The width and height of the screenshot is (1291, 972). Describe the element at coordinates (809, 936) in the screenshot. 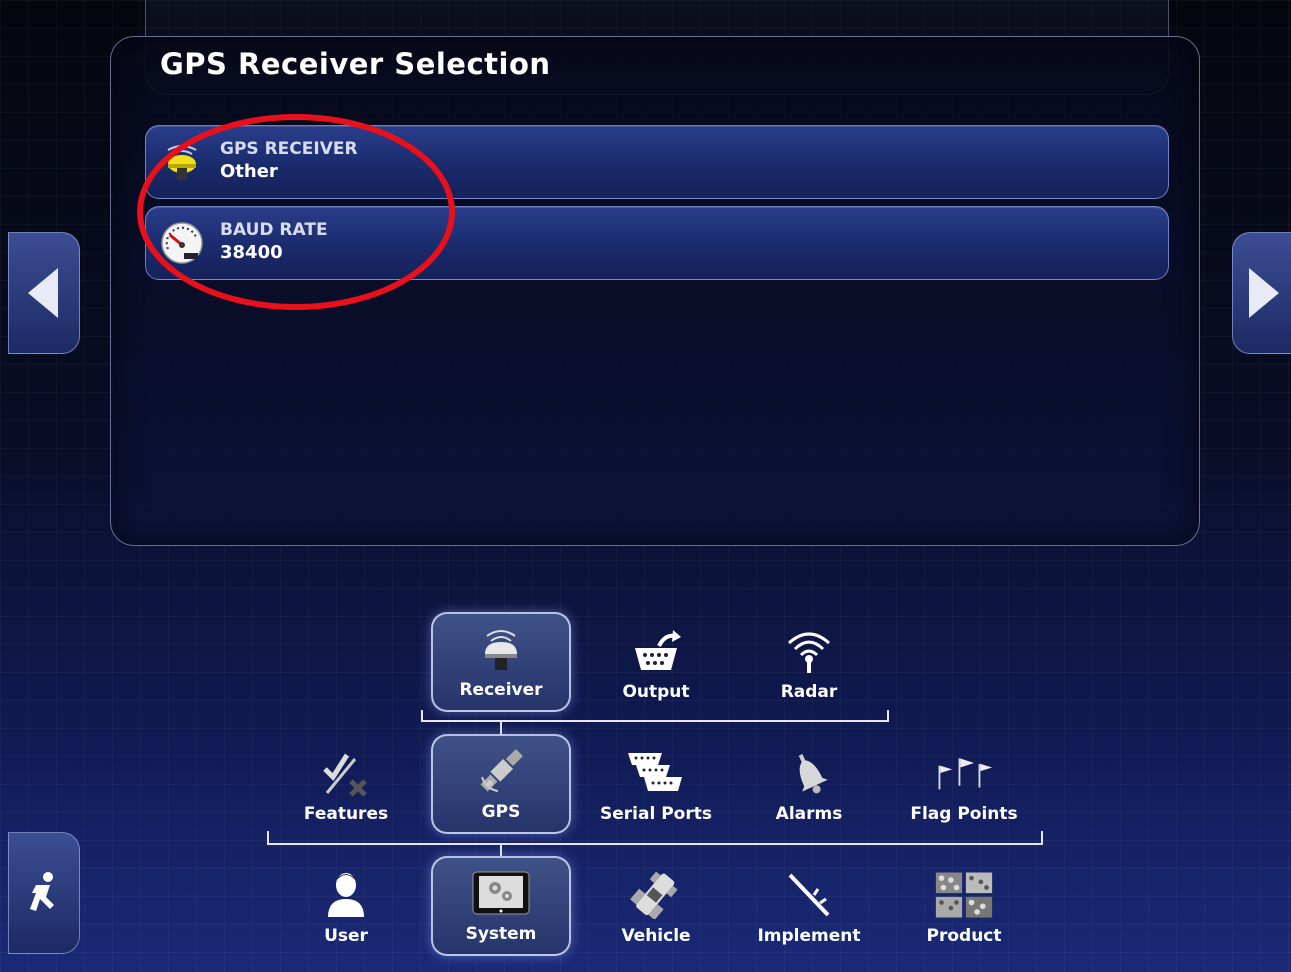

I see `nav-implement-label: Implement` at that location.